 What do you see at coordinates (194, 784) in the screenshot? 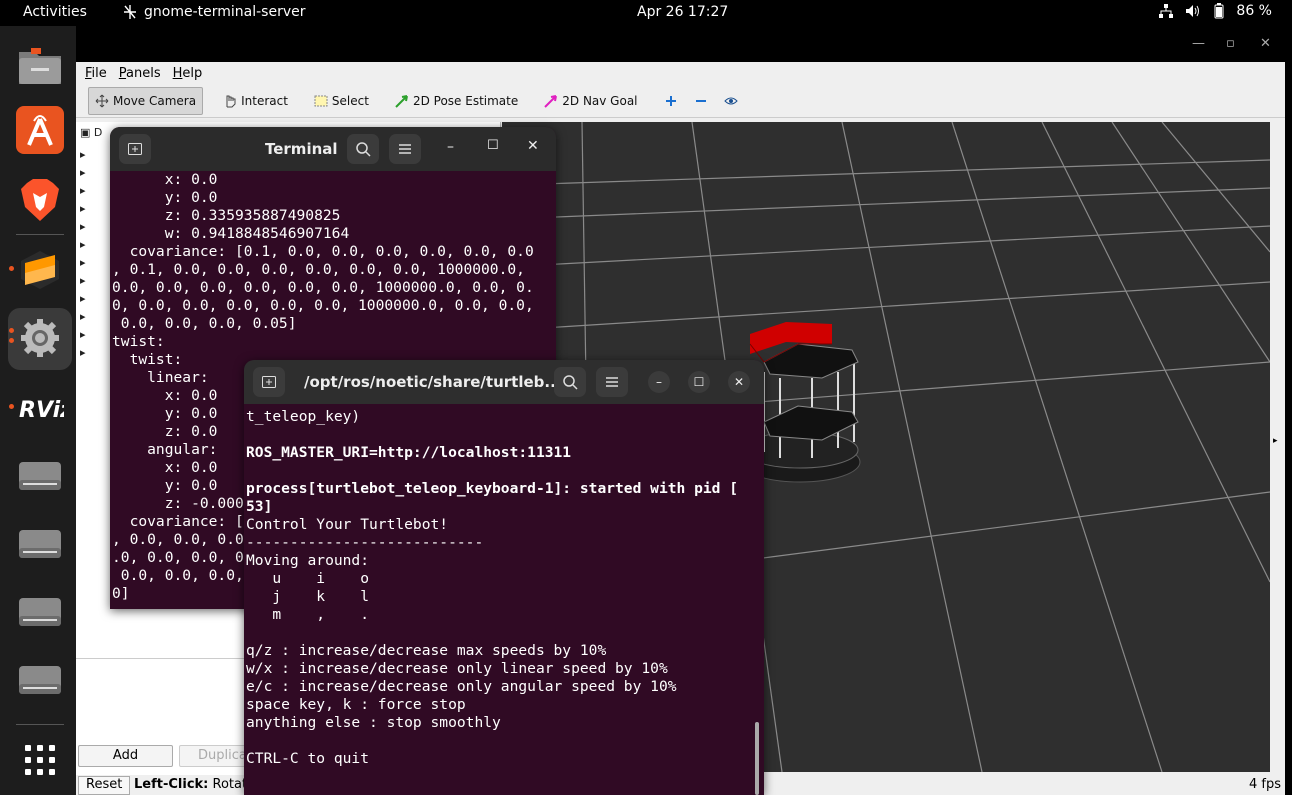
I see `status-hint: Left-Click: Rotate` at bounding box center [194, 784].